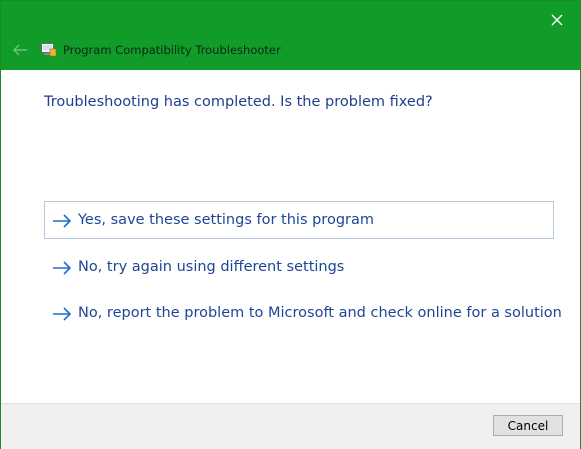 The height and width of the screenshot is (449, 581). What do you see at coordinates (211, 267) in the screenshot?
I see `option-label: No, try again using different settings` at bounding box center [211, 267].